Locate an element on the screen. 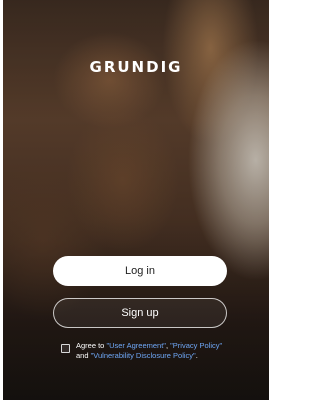  vulnerability-policy-link: "Vulnerability Disclosure Policy" is located at coordinates (143, 355).